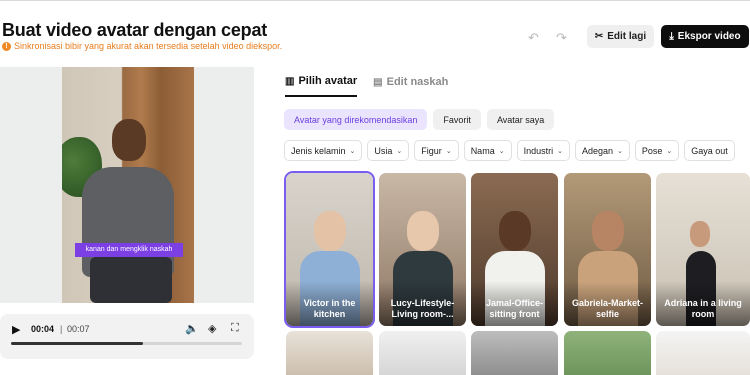 Image resolution: width=750 pixels, height=375 pixels. Describe the element at coordinates (457, 119) in the screenshot. I see `chip-favorites: Favorit` at that location.